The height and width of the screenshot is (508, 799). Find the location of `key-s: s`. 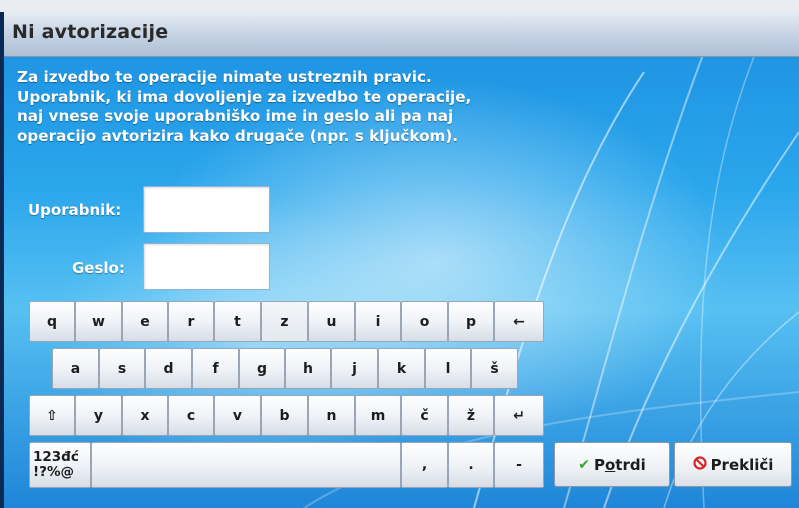

key-s: s is located at coordinates (122, 368).